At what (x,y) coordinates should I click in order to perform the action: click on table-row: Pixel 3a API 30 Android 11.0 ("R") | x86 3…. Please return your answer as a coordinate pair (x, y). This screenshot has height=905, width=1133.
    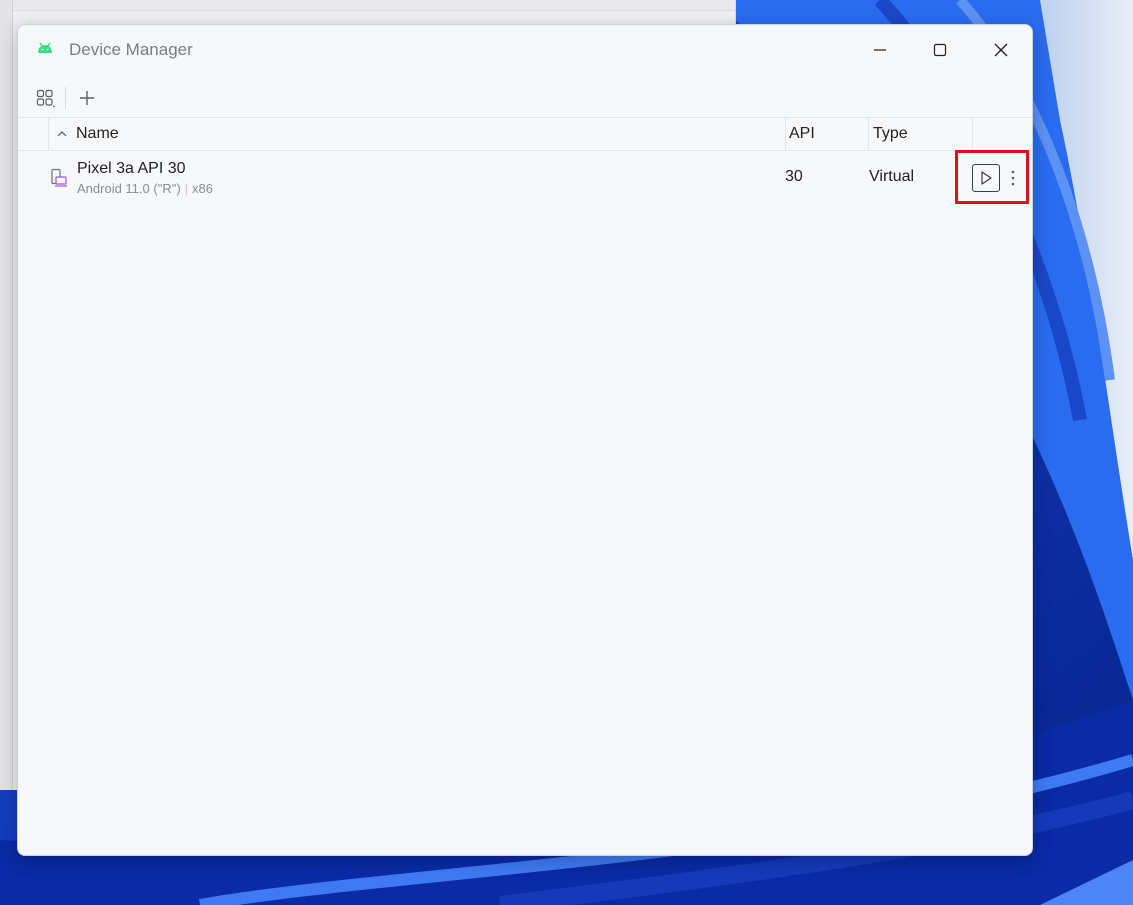
    Looking at the image, I should click on (525, 178).